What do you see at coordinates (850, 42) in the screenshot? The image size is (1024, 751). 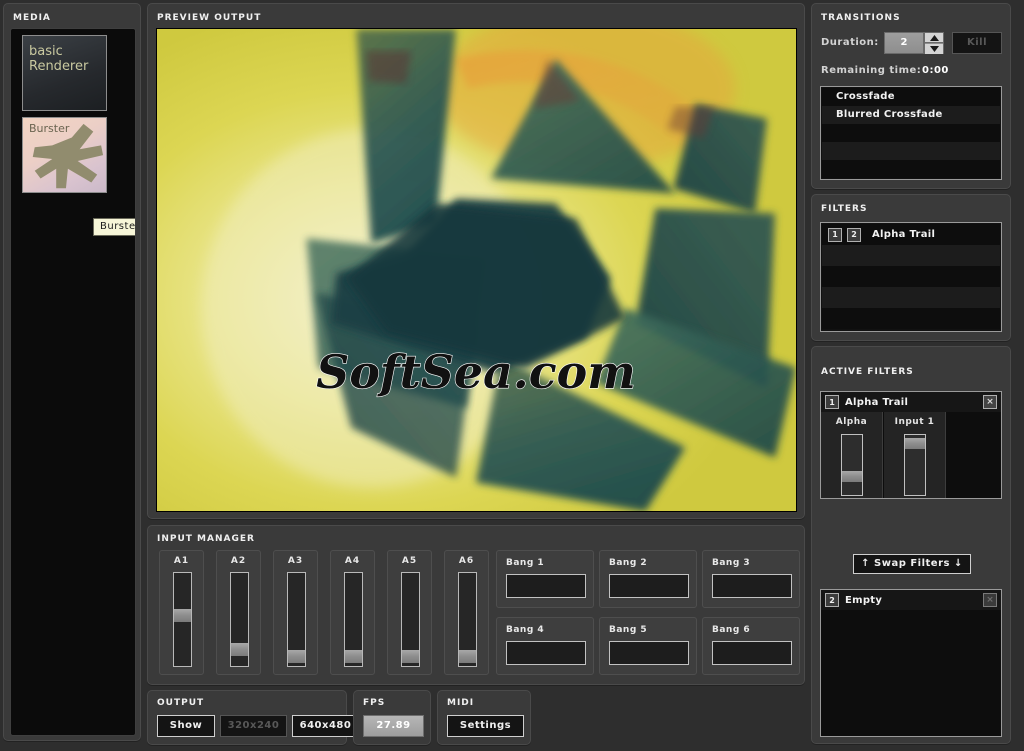 I see `duration-label: Duration:` at bounding box center [850, 42].